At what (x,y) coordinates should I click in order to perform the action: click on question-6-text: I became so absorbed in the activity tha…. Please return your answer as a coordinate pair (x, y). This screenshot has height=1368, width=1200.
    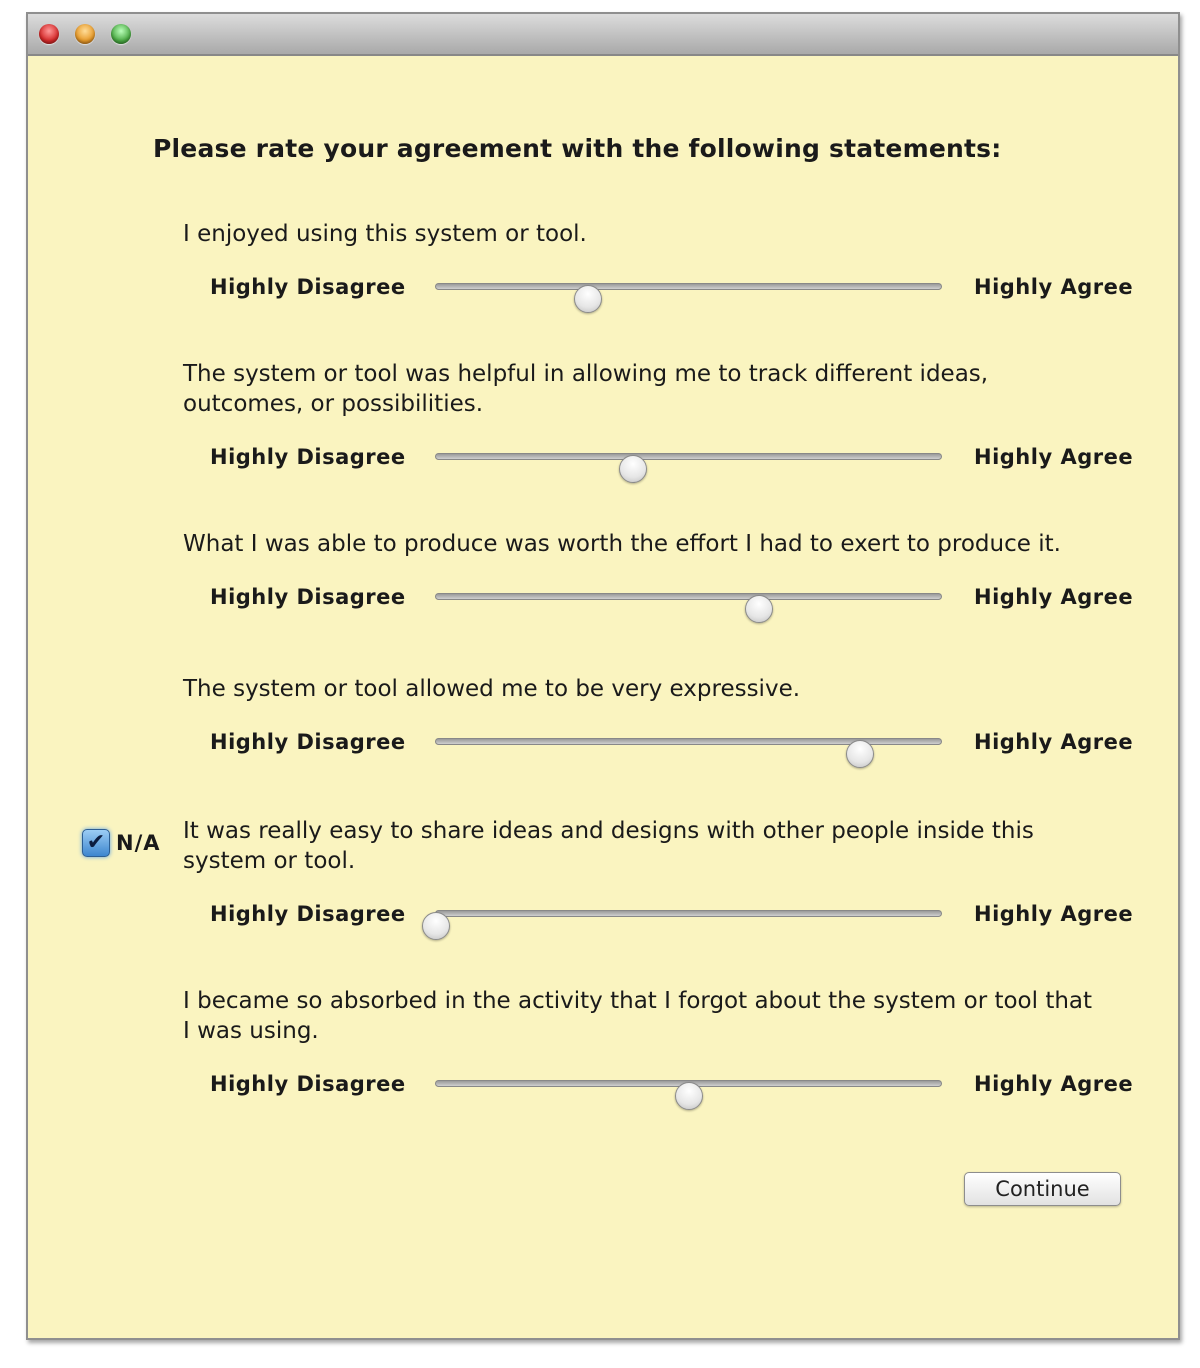
    Looking at the image, I should click on (638, 1016).